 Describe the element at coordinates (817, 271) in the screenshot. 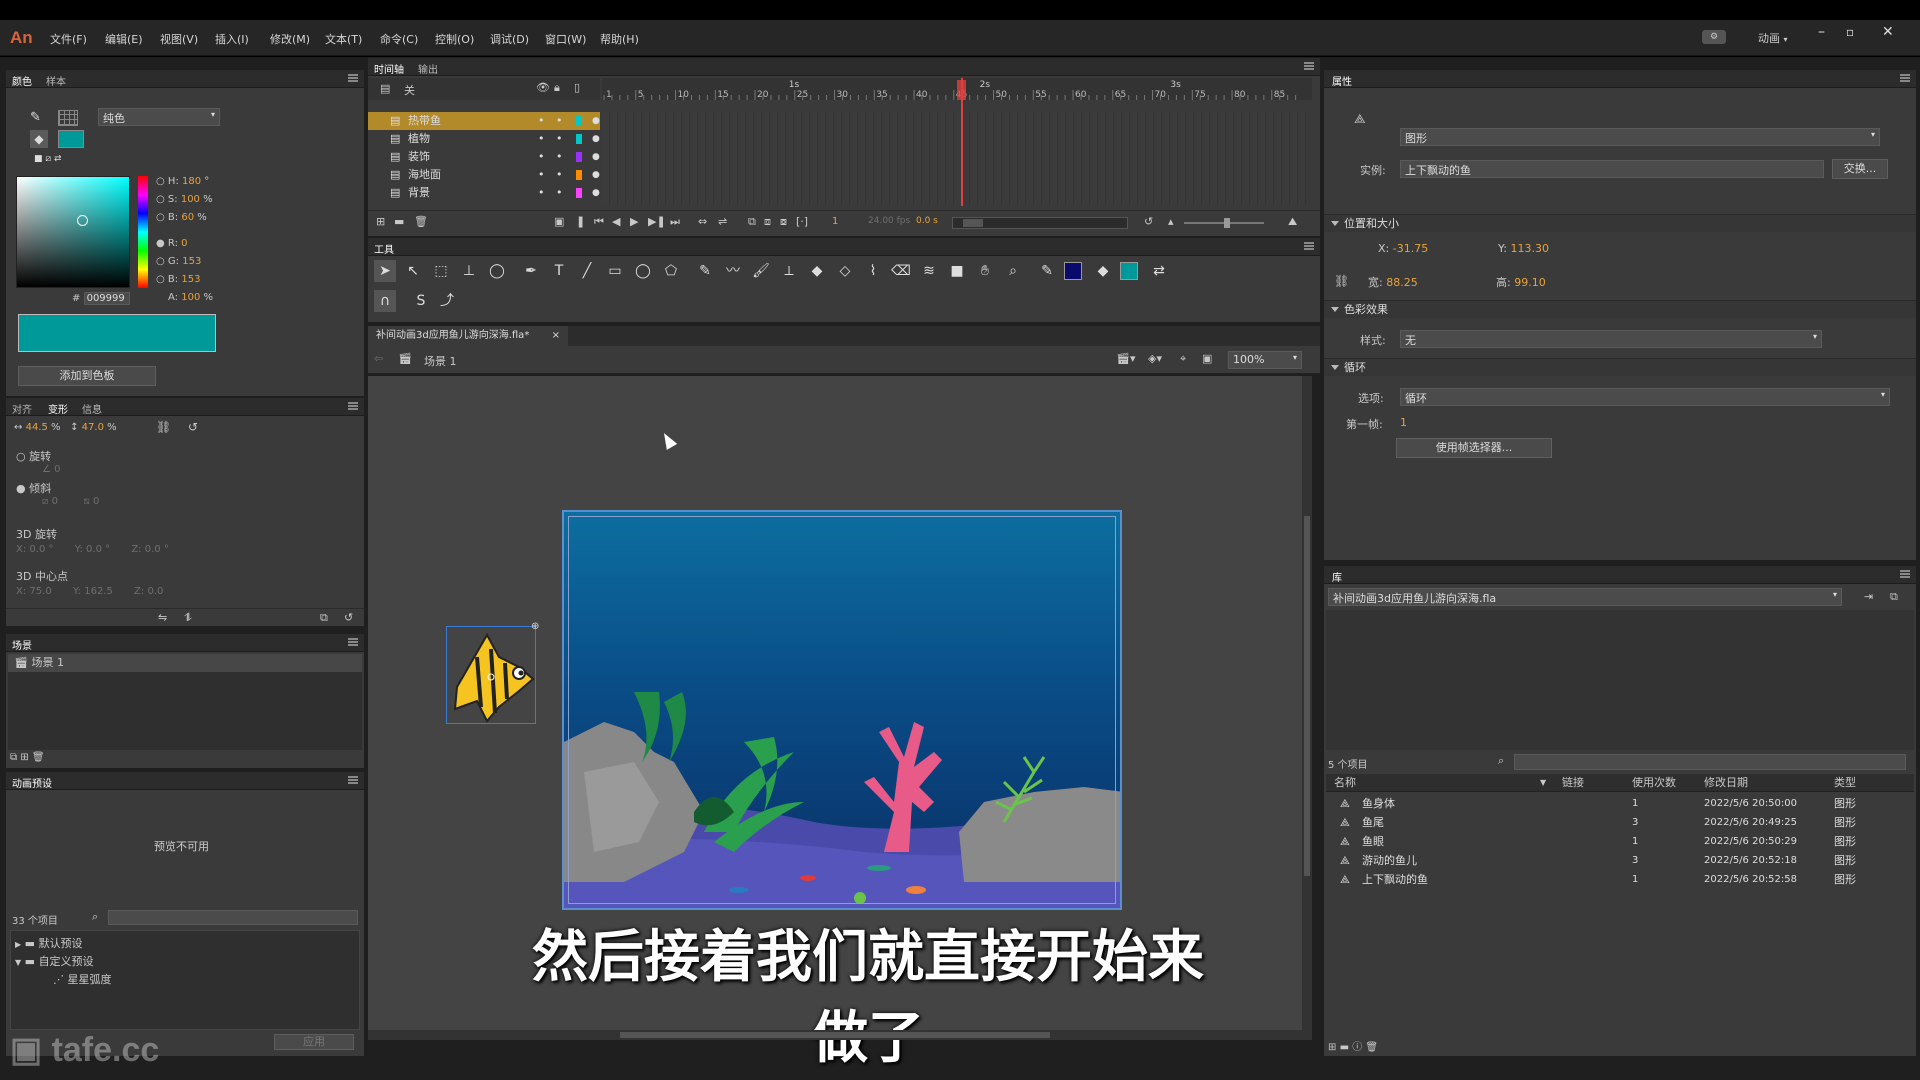

I see `paint-bucket-icon: ◆` at that location.